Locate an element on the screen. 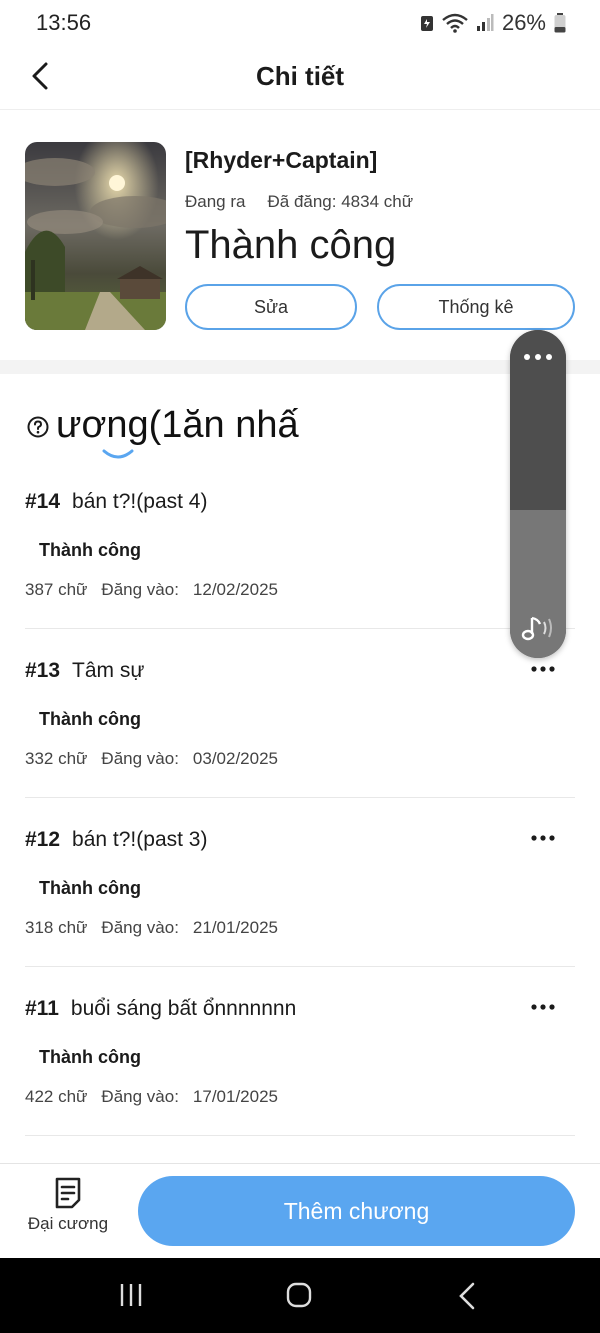 Image resolution: width=600 pixels, height=1333 pixels. system-nav-bar is located at coordinates (300, 1295).